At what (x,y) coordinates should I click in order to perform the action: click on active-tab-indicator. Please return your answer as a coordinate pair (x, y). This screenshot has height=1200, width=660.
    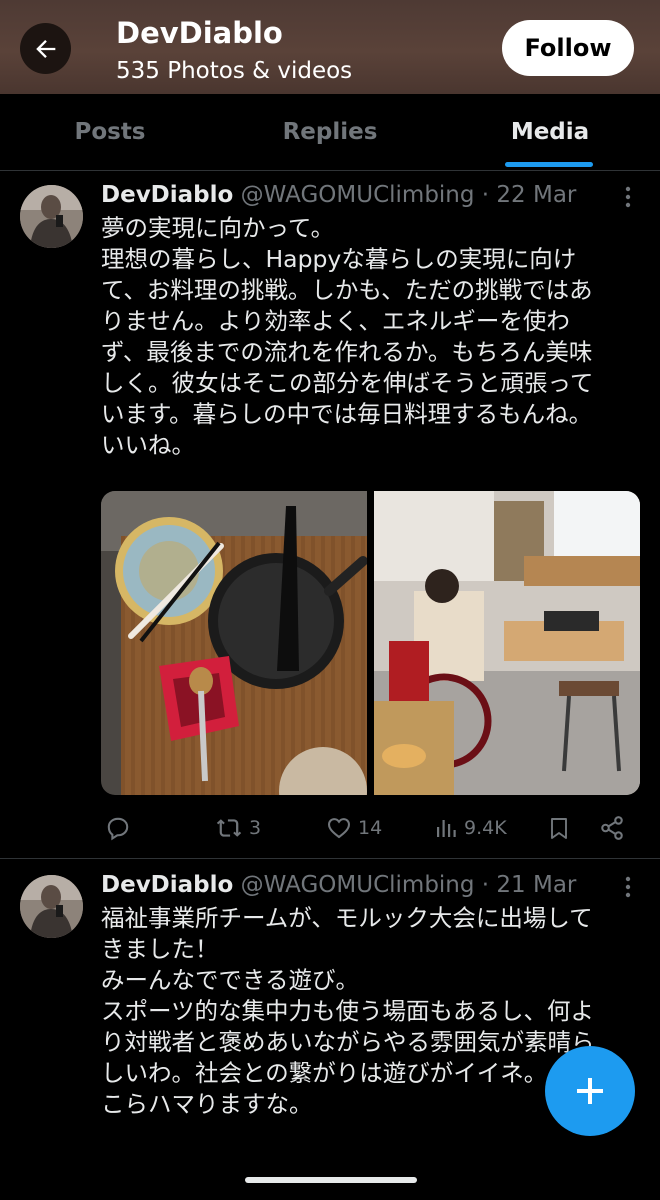
    Looking at the image, I should click on (549, 164).